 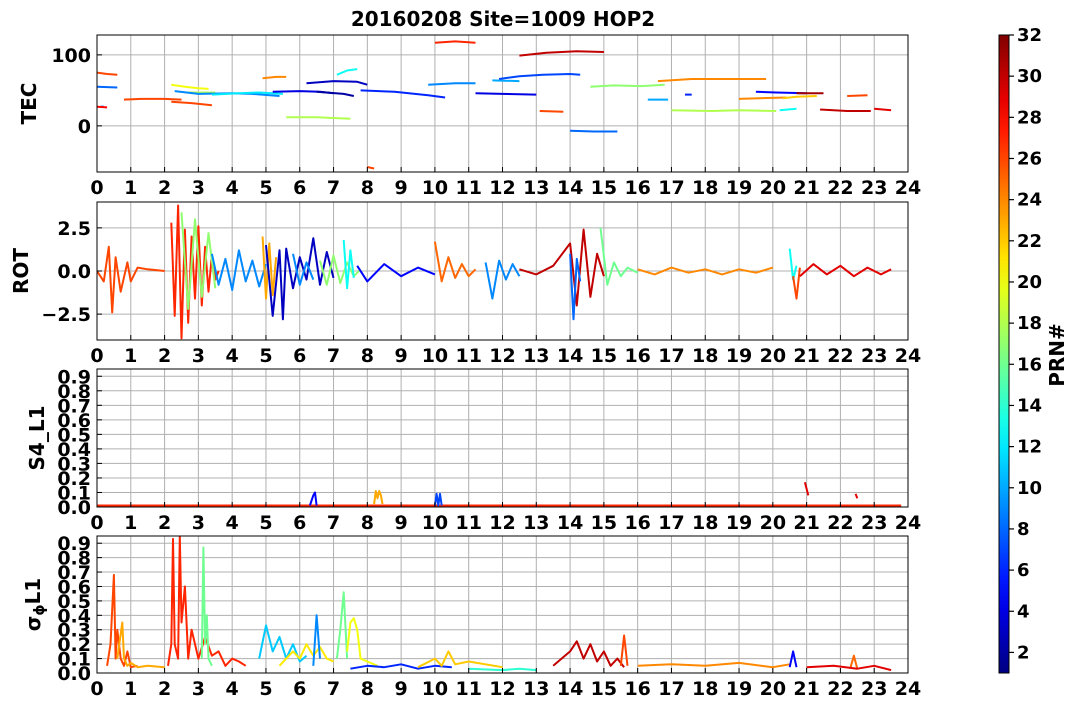 I want to click on colorbar-tick-label: 8, so click(x=1023, y=529).